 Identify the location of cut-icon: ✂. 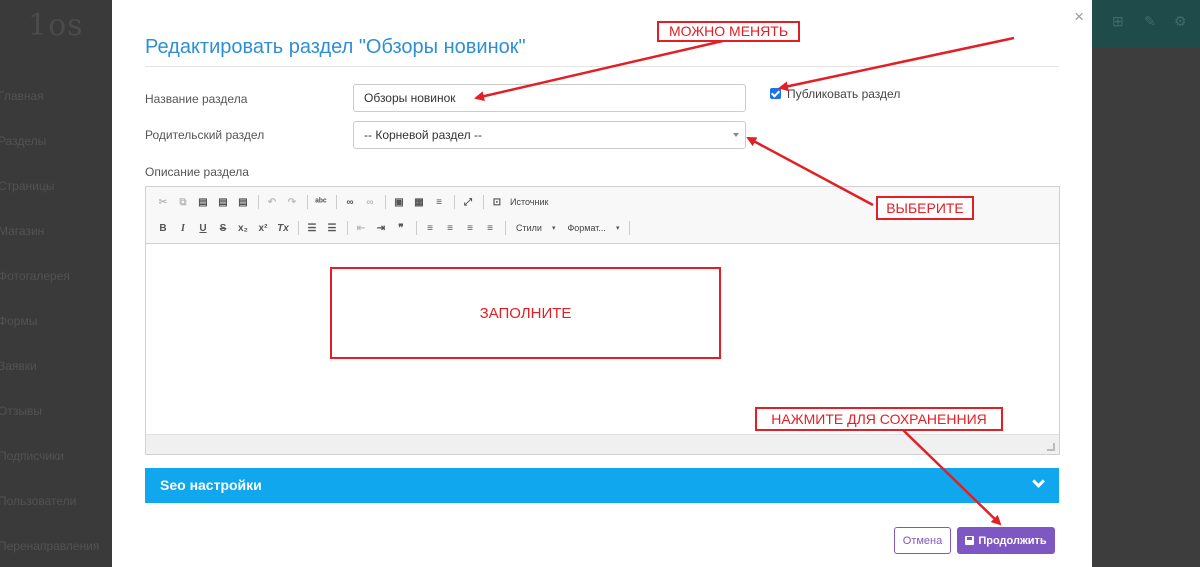
(163, 202).